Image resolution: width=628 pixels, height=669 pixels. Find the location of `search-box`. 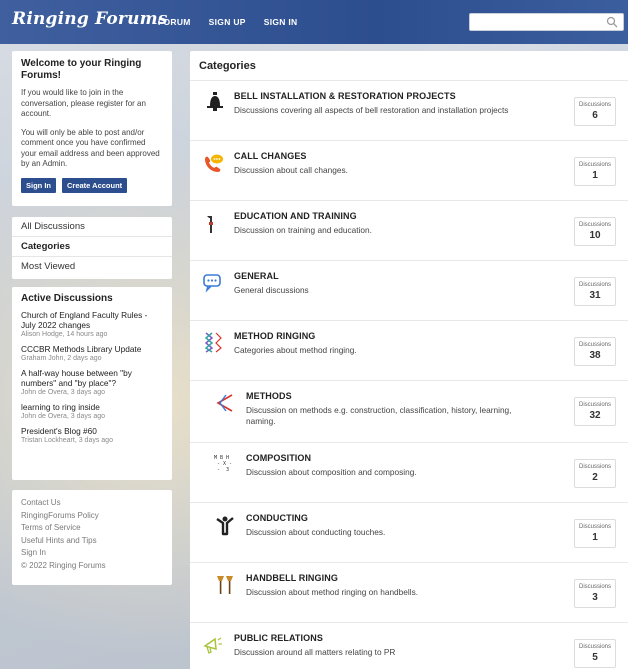

search-box is located at coordinates (546, 22).